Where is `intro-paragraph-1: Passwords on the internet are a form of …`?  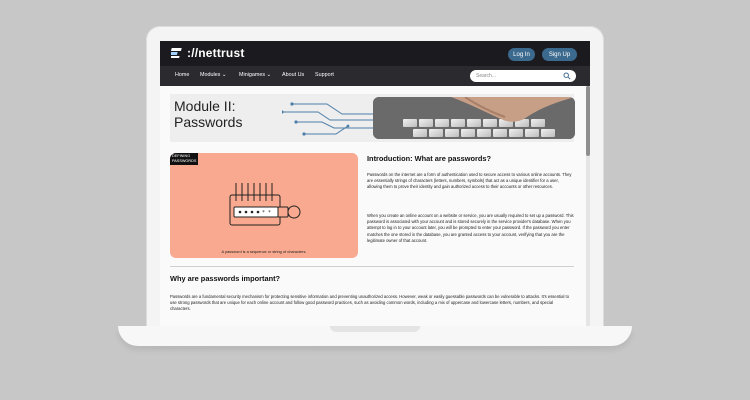
intro-paragraph-1: Passwords on the internet are a form of … is located at coordinates (469, 181).